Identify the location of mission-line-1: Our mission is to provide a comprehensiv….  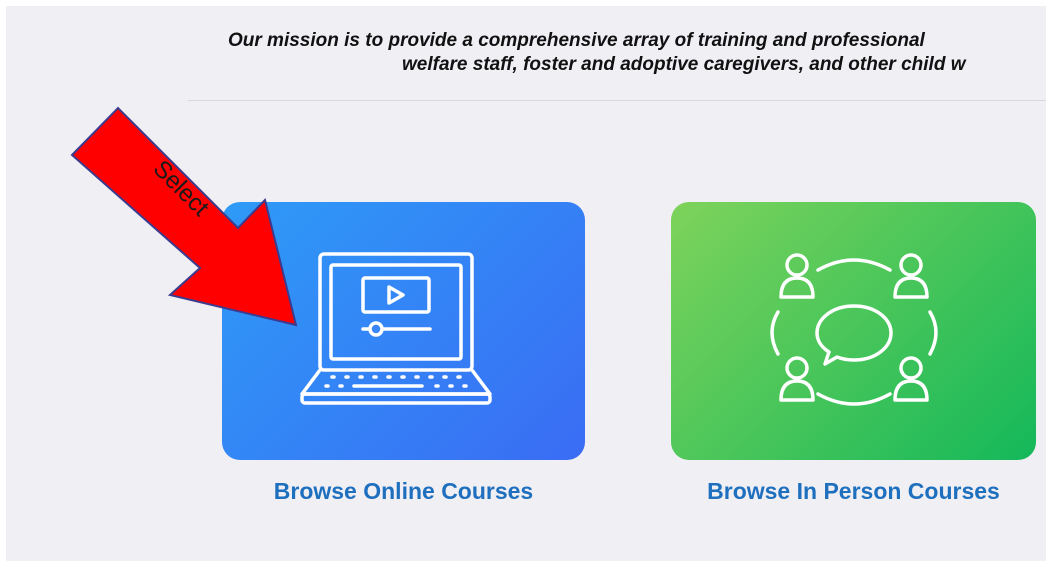
(576, 40).